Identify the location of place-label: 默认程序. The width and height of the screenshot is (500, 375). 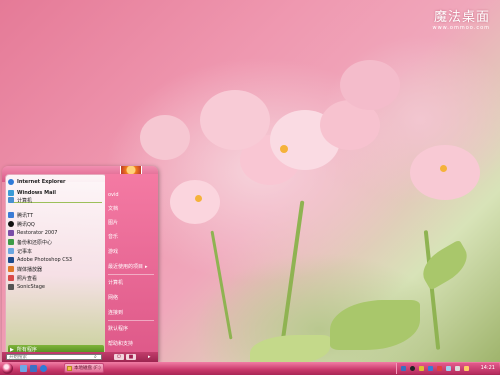
(118, 329).